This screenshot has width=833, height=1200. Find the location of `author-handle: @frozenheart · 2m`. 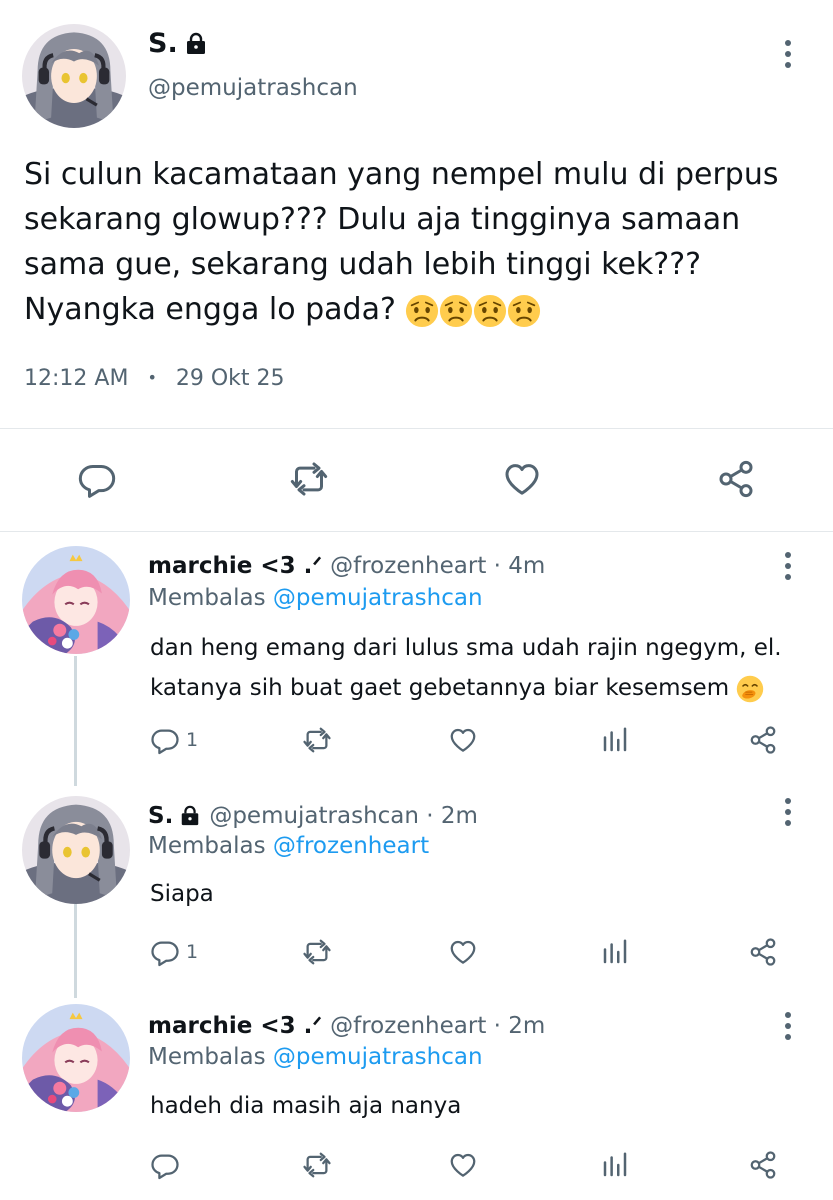

author-handle: @frozenheart · 2m is located at coordinates (437, 1026).